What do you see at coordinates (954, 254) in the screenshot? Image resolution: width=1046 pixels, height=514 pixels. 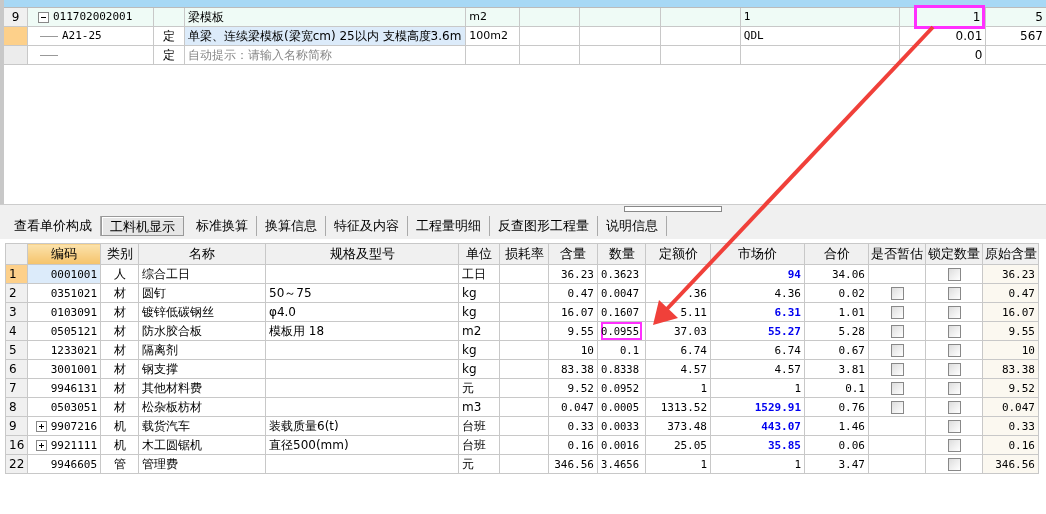 I see `column-header: 锁定数量` at bounding box center [954, 254].